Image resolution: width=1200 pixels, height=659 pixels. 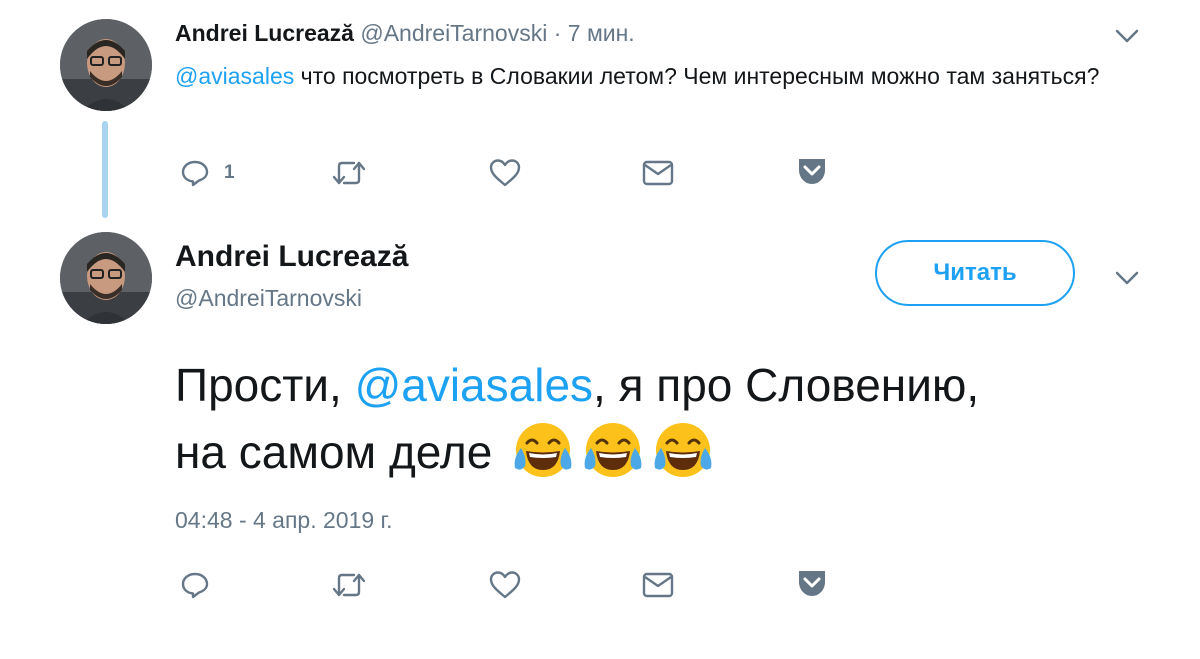 I want to click on tweet-line-2: на самом деле, so click(x=670, y=451).